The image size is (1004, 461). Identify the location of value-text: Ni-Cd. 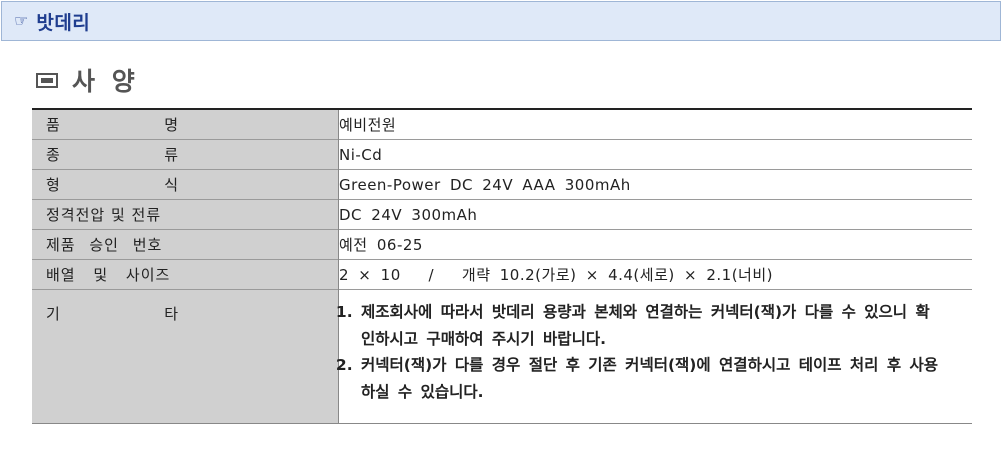
(361, 154).